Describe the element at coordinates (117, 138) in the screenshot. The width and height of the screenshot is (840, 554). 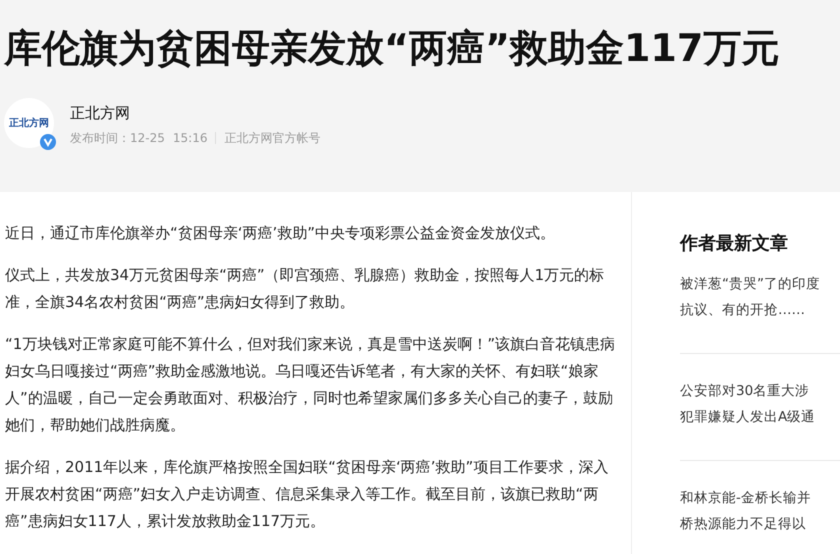
I see `publish-date: 发布时间：12-25` at that location.